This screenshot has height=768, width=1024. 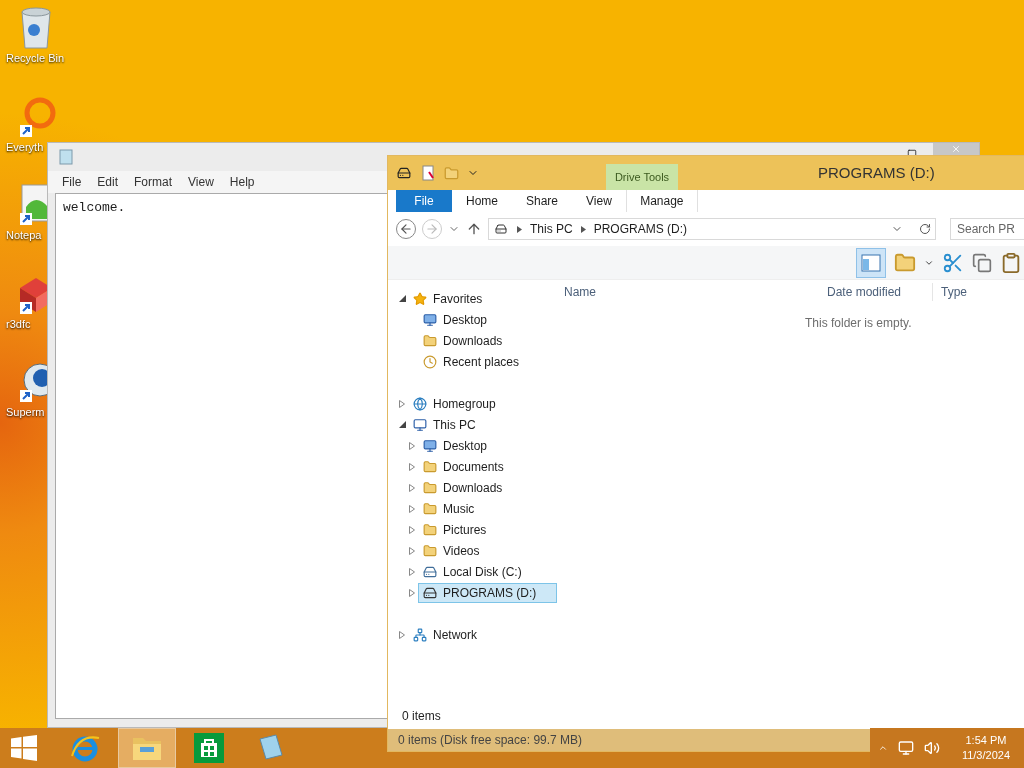 What do you see at coordinates (457, 508) in the screenshot?
I see `nav-tree-item: Music` at bounding box center [457, 508].